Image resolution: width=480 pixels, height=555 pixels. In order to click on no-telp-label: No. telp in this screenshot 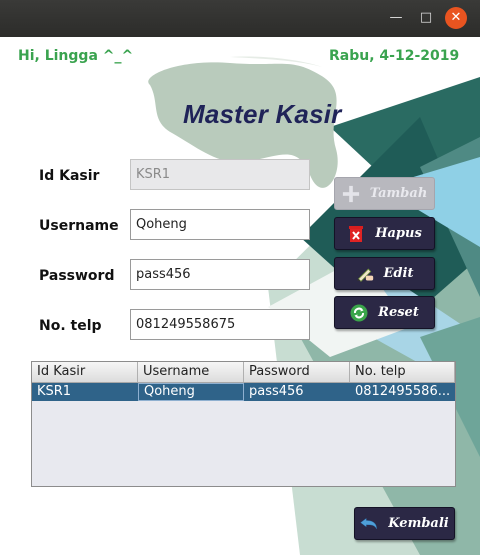, I will do `click(70, 326)`.